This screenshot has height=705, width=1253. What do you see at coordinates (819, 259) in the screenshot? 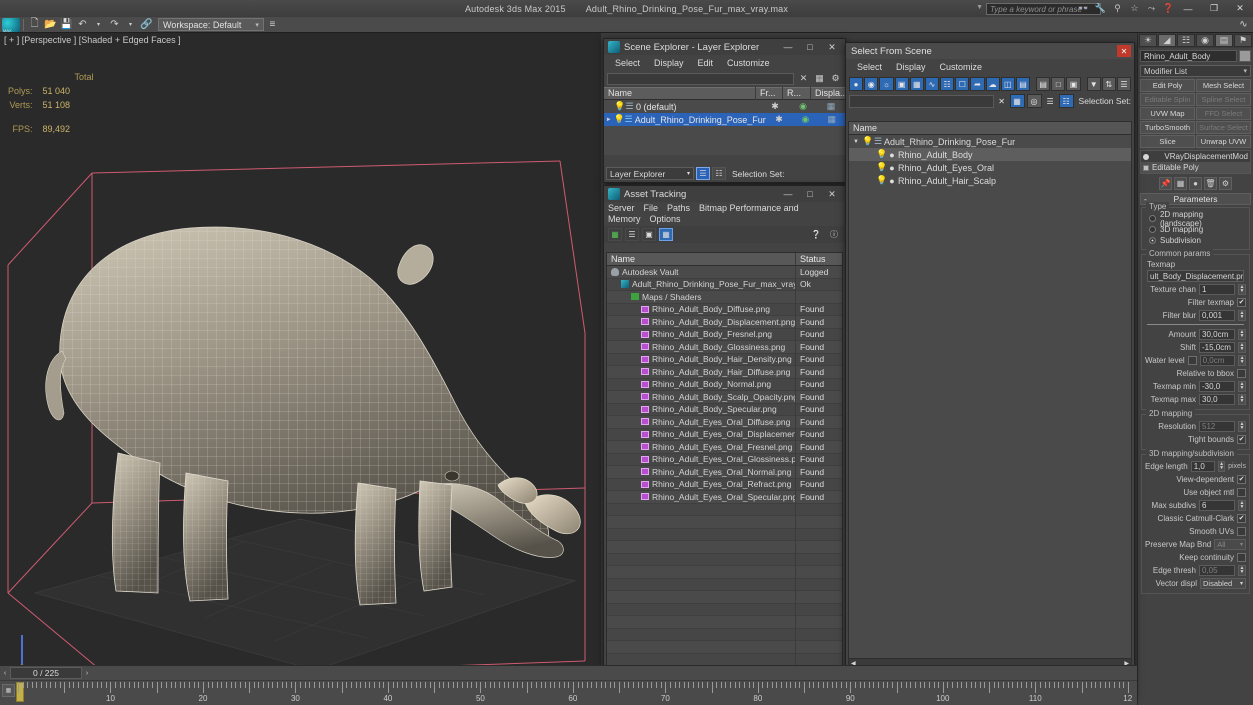
I see `column-status: Status` at bounding box center [819, 259].